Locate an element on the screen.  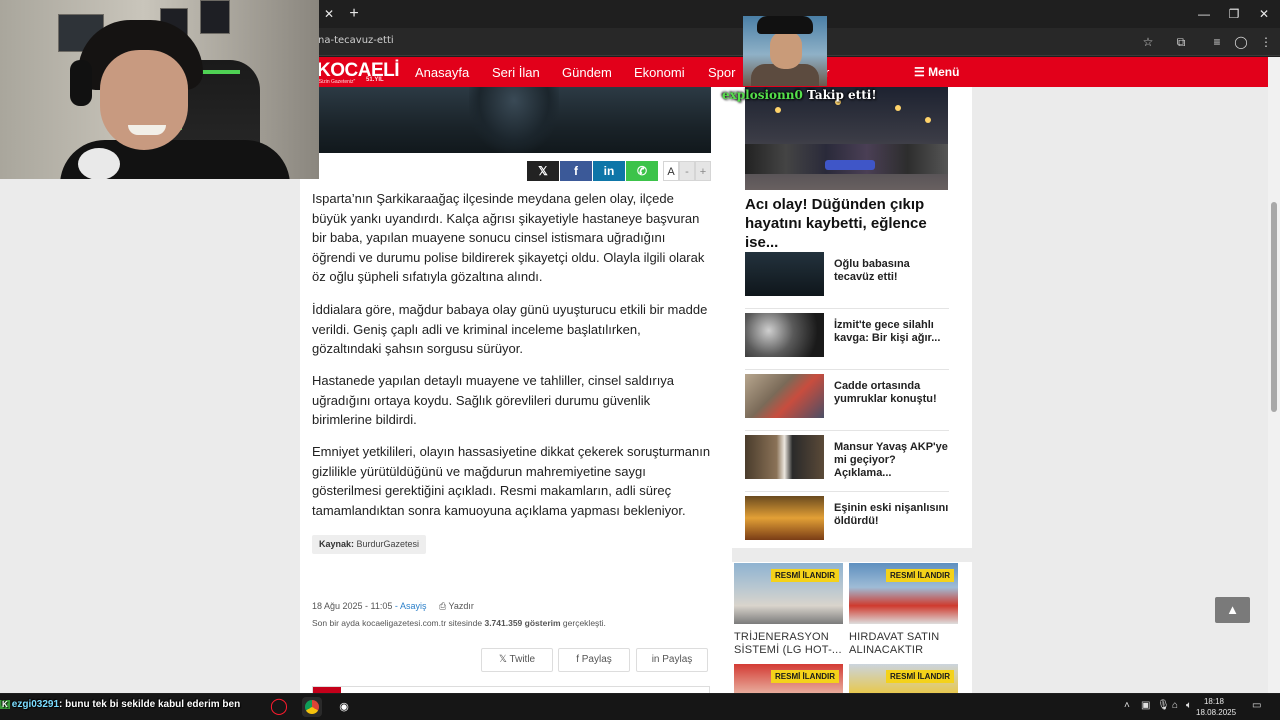
media-icon: ≡ is located at coordinates (1217, 42).